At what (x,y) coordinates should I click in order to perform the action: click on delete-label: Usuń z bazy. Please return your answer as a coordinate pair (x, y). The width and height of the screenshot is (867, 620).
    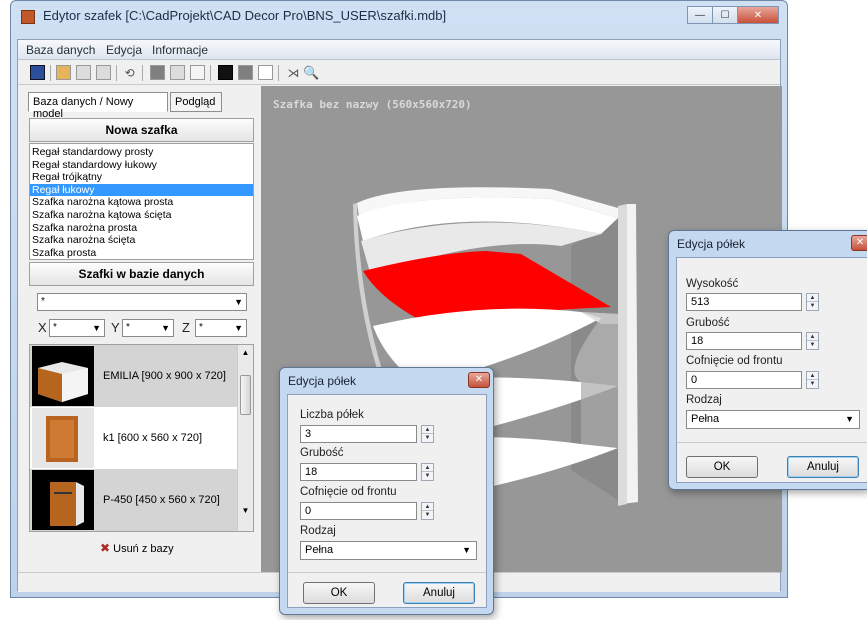
    Looking at the image, I should click on (143, 549).